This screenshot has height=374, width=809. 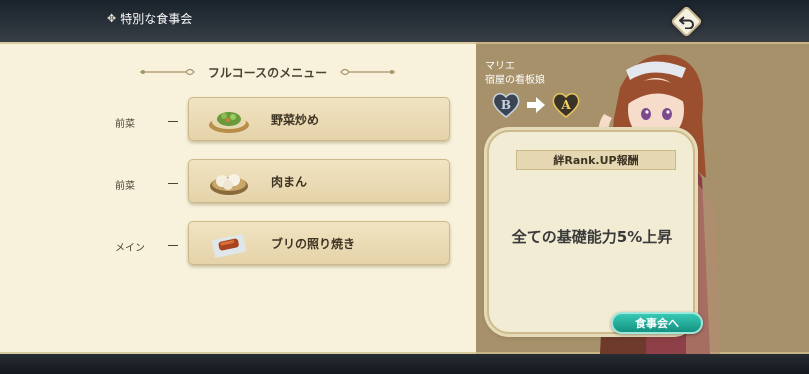 I want to click on rank-up-arrow-icon, so click(x=536, y=105).